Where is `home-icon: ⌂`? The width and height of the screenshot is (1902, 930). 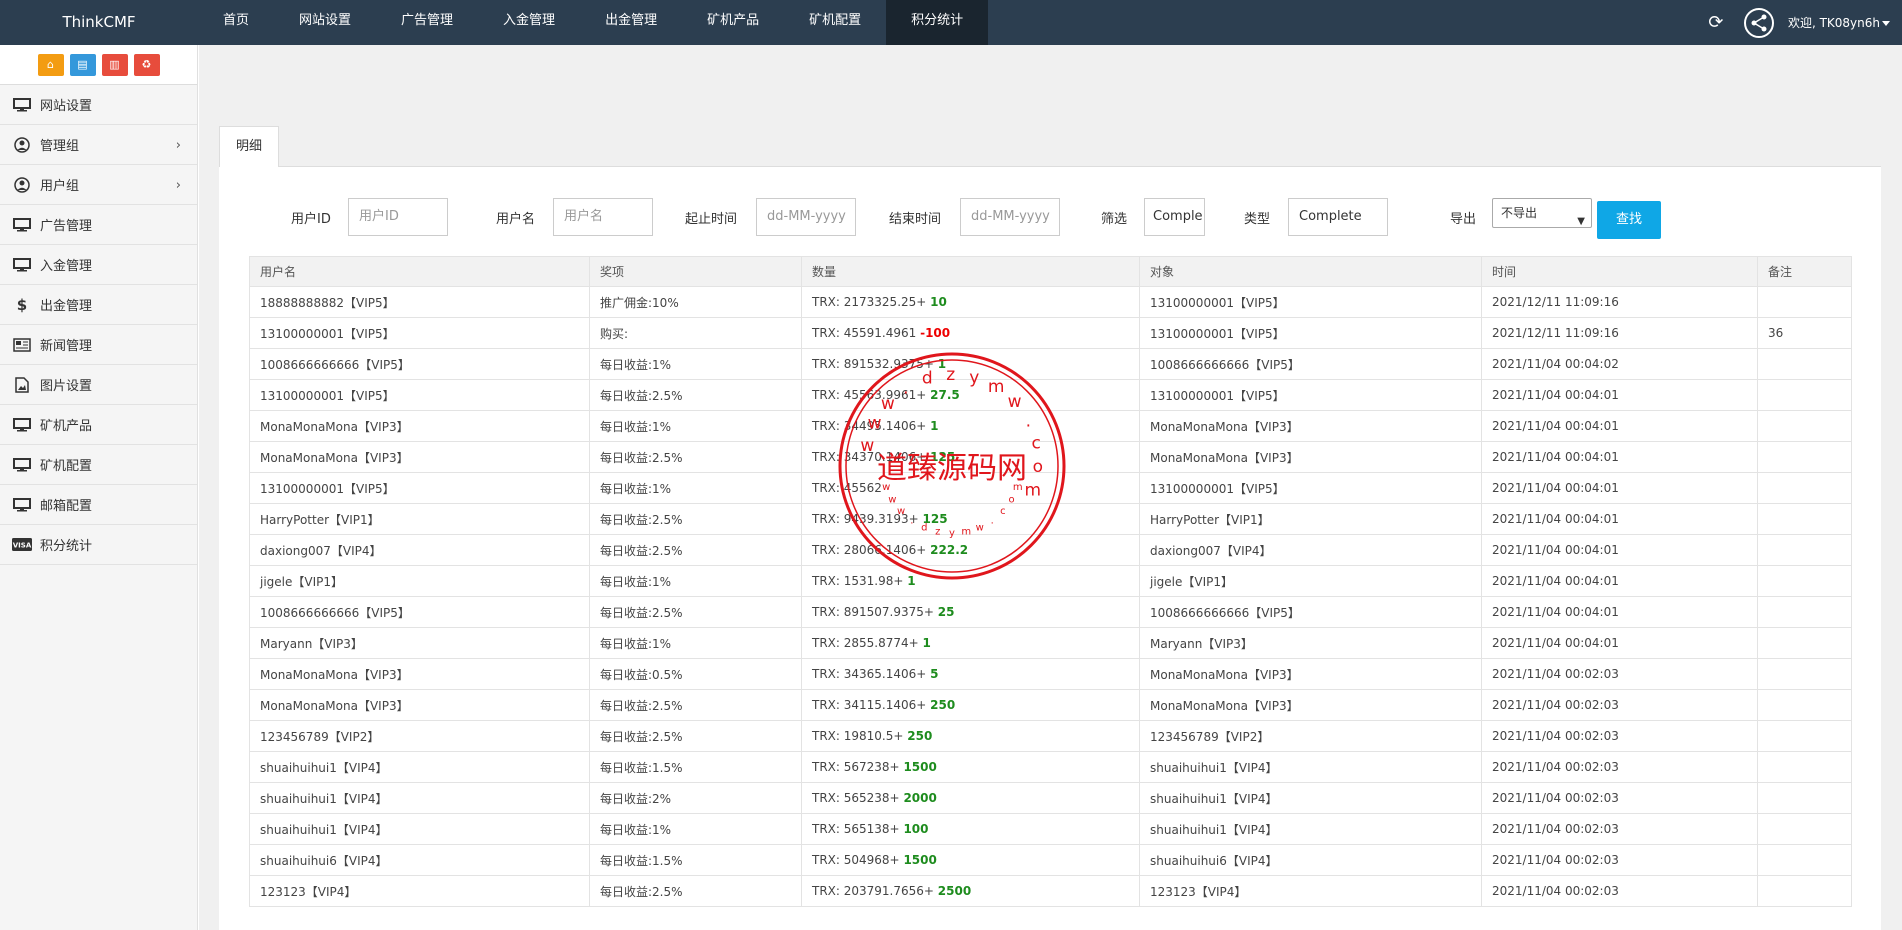 home-icon: ⌂ is located at coordinates (50, 64).